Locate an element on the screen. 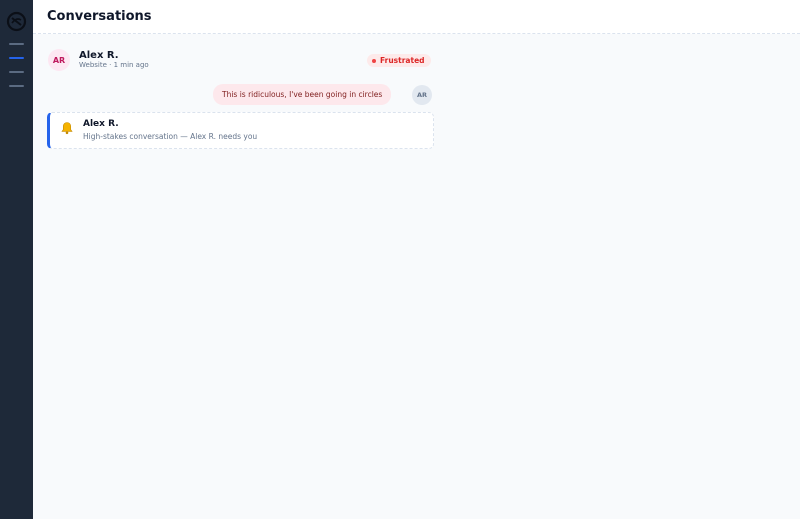 The width and height of the screenshot is (800, 519). sidebar-rail is located at coordinates (16, 259).